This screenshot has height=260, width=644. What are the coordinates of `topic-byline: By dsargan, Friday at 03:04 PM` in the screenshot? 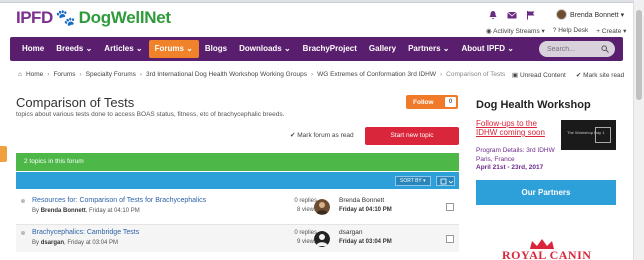 It's located at (75, 243).